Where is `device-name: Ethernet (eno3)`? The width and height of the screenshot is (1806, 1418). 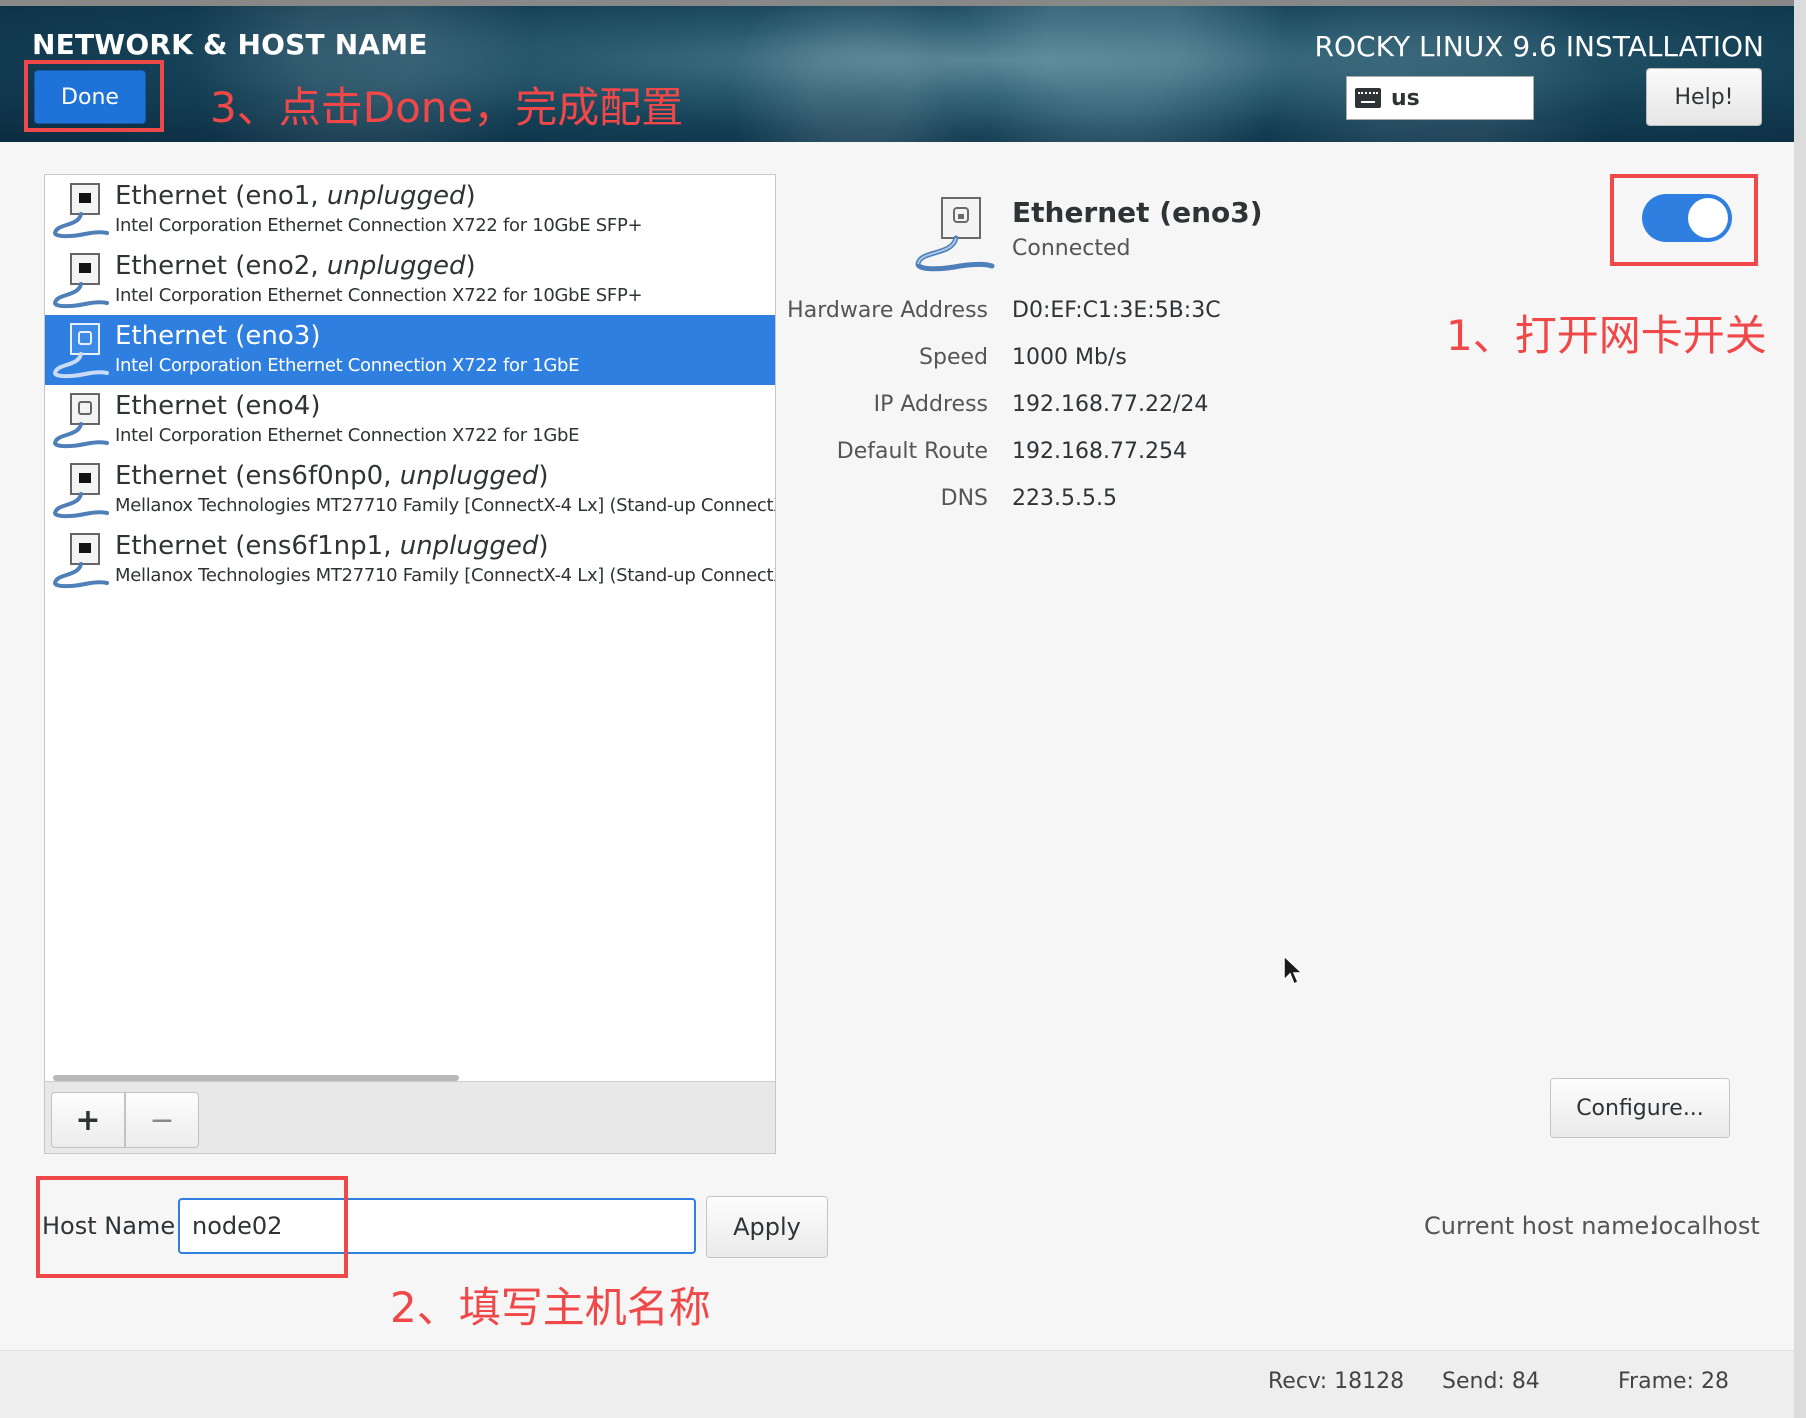
device-name: Ethernet (eno3) is located at coordinates (218, 336).